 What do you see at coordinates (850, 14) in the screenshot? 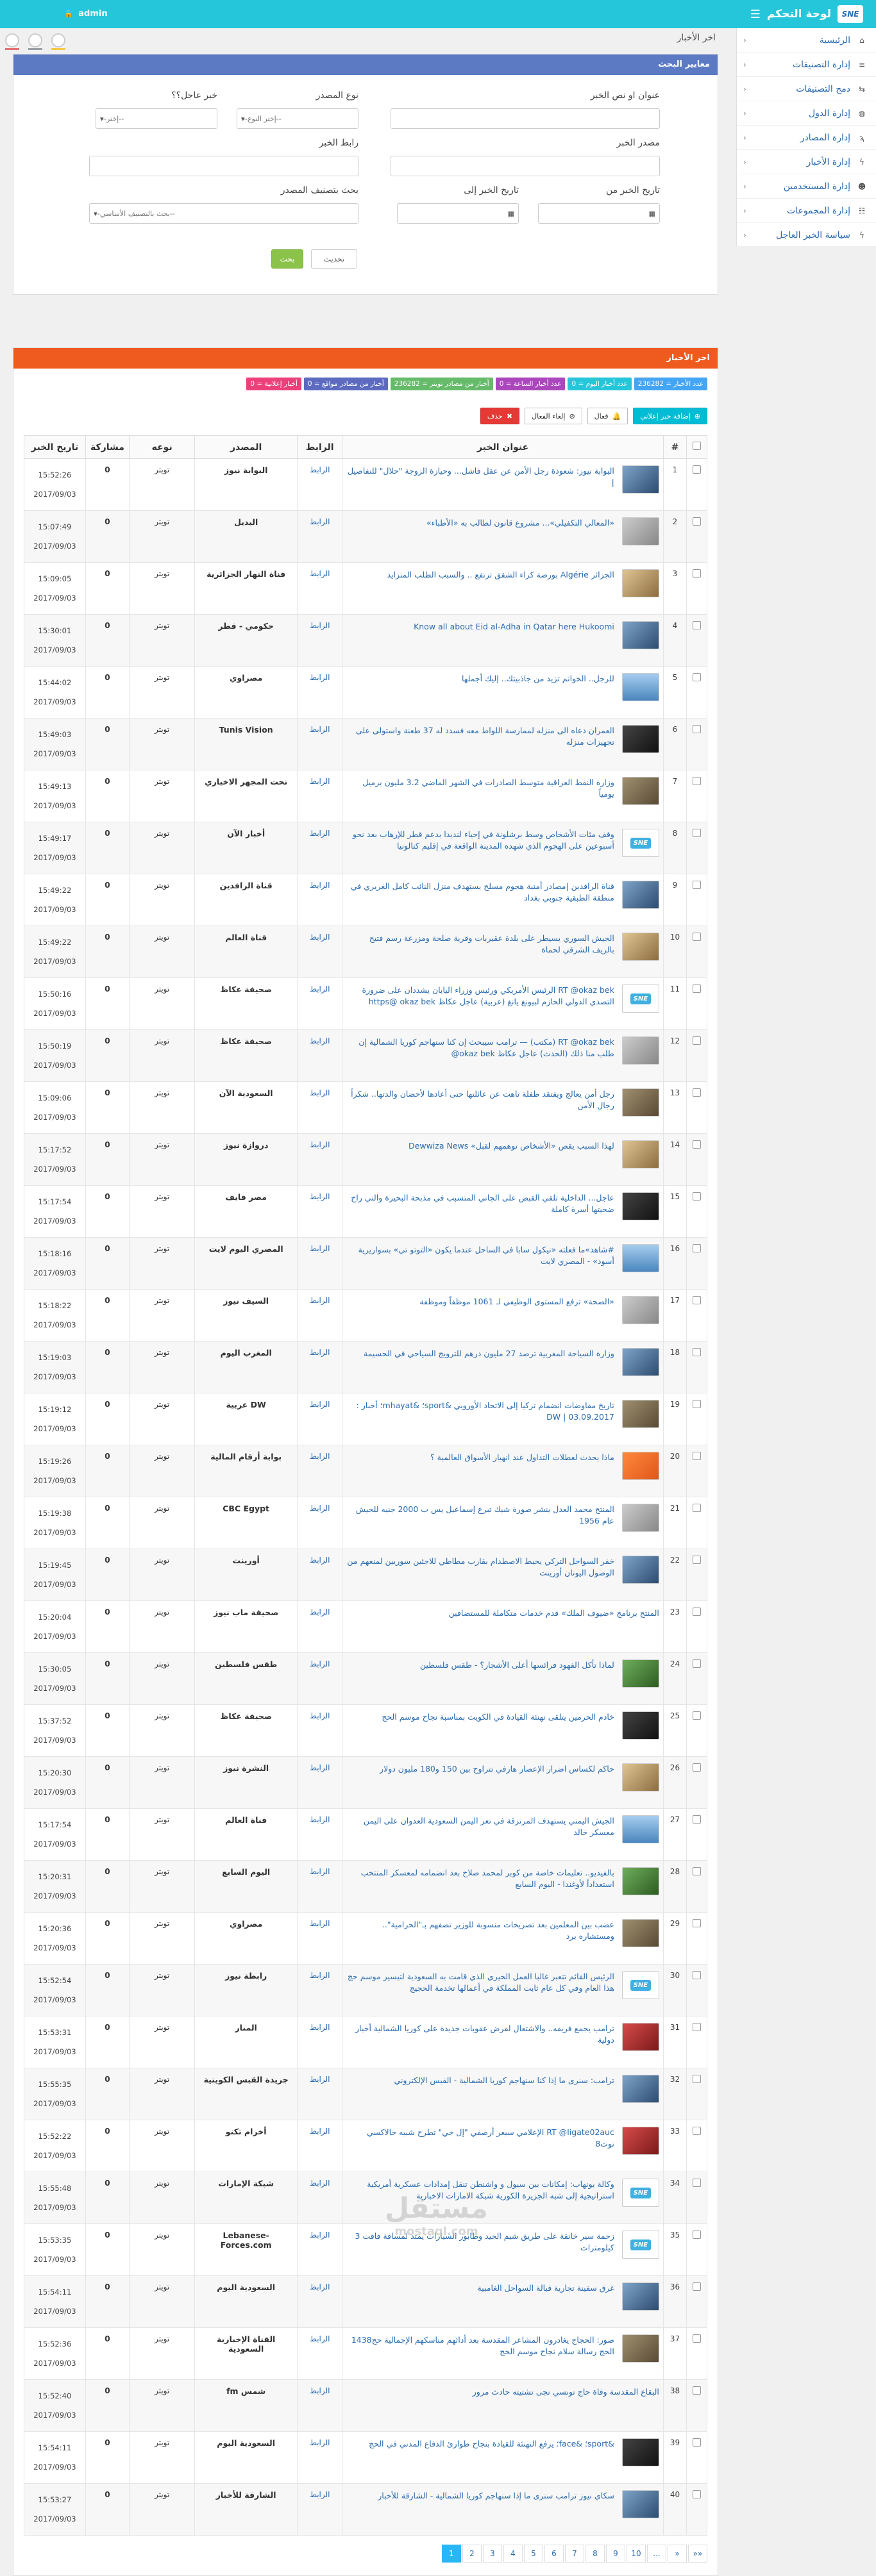
I see `brand-logo: SNE` at bounding box center [850, 14].